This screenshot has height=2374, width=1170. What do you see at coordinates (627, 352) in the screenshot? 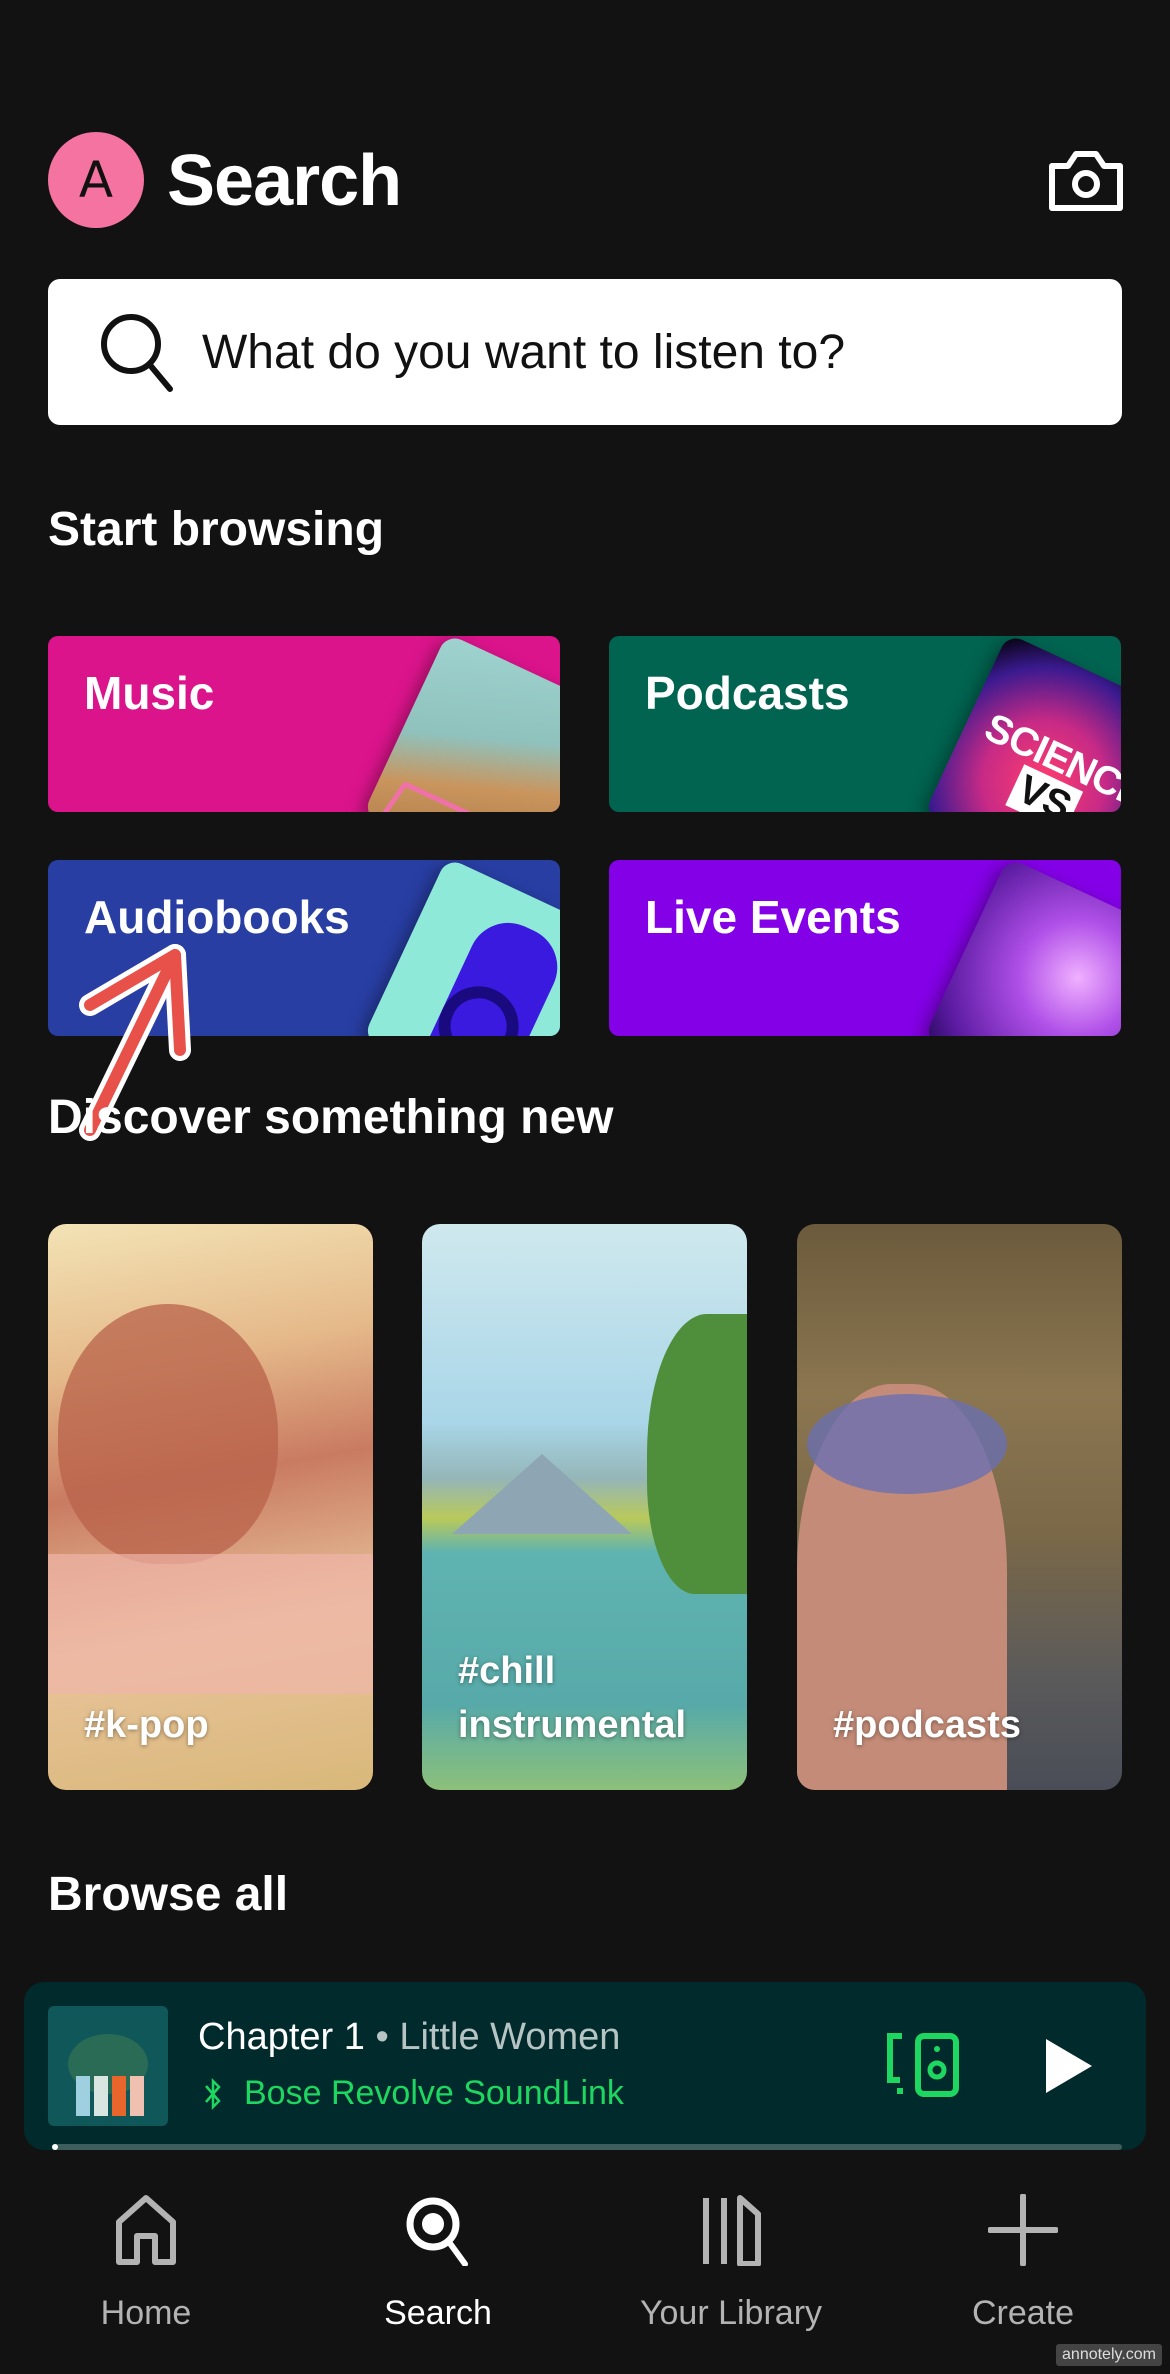
I see `search-input` at bounding box center [627, 352].